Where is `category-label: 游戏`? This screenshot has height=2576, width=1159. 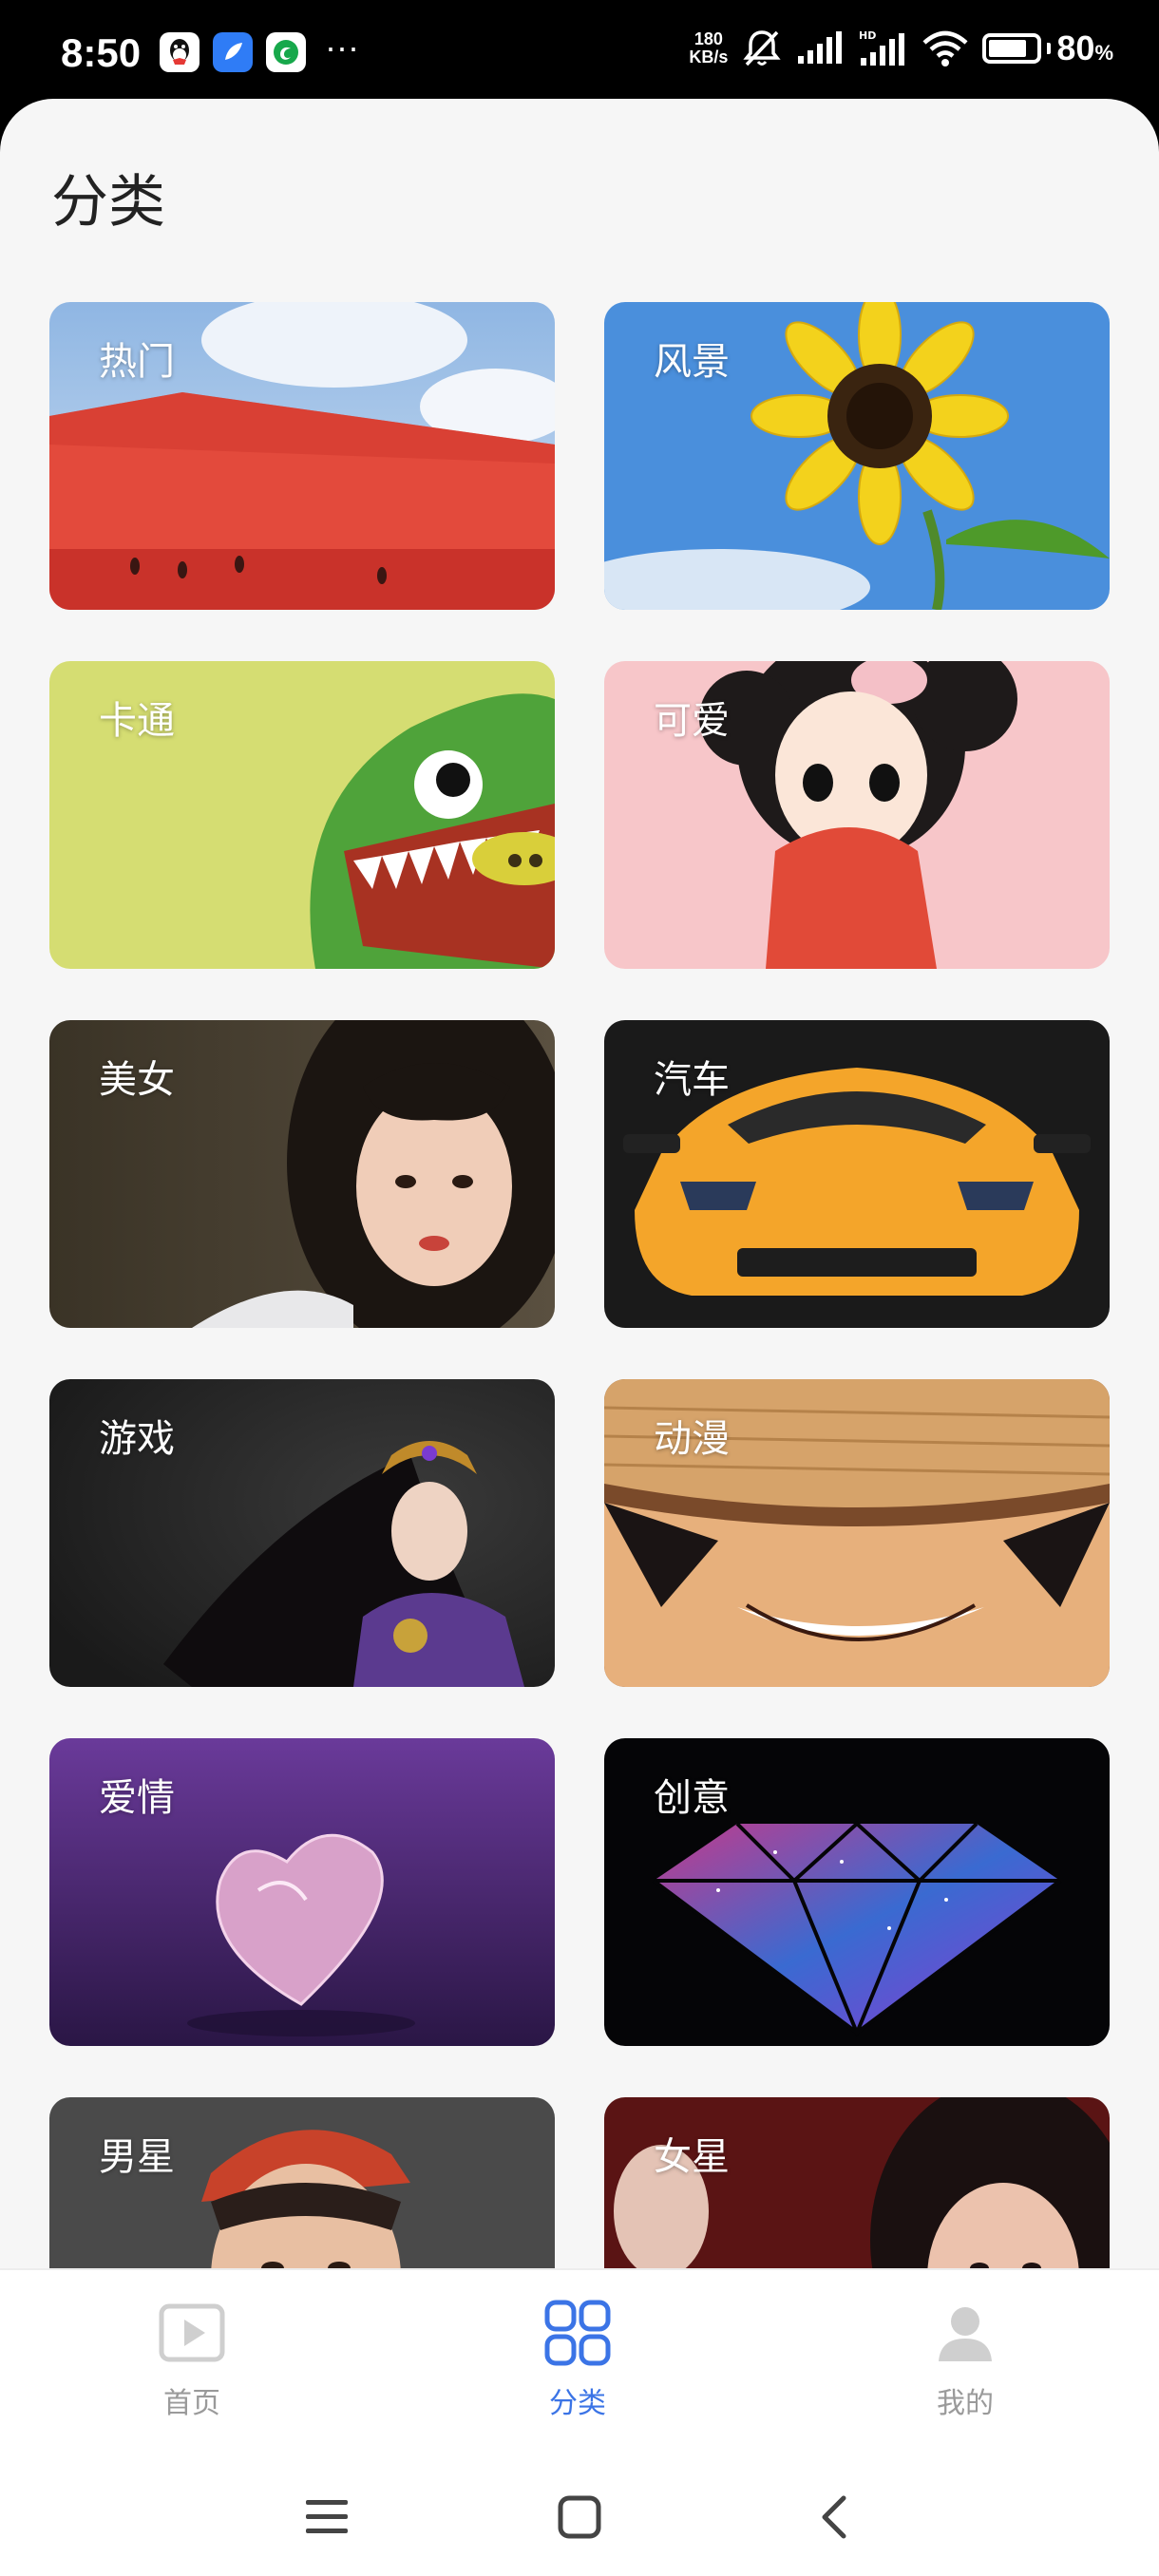 category-label: 游戏 is located at coordinates (137, 1439).